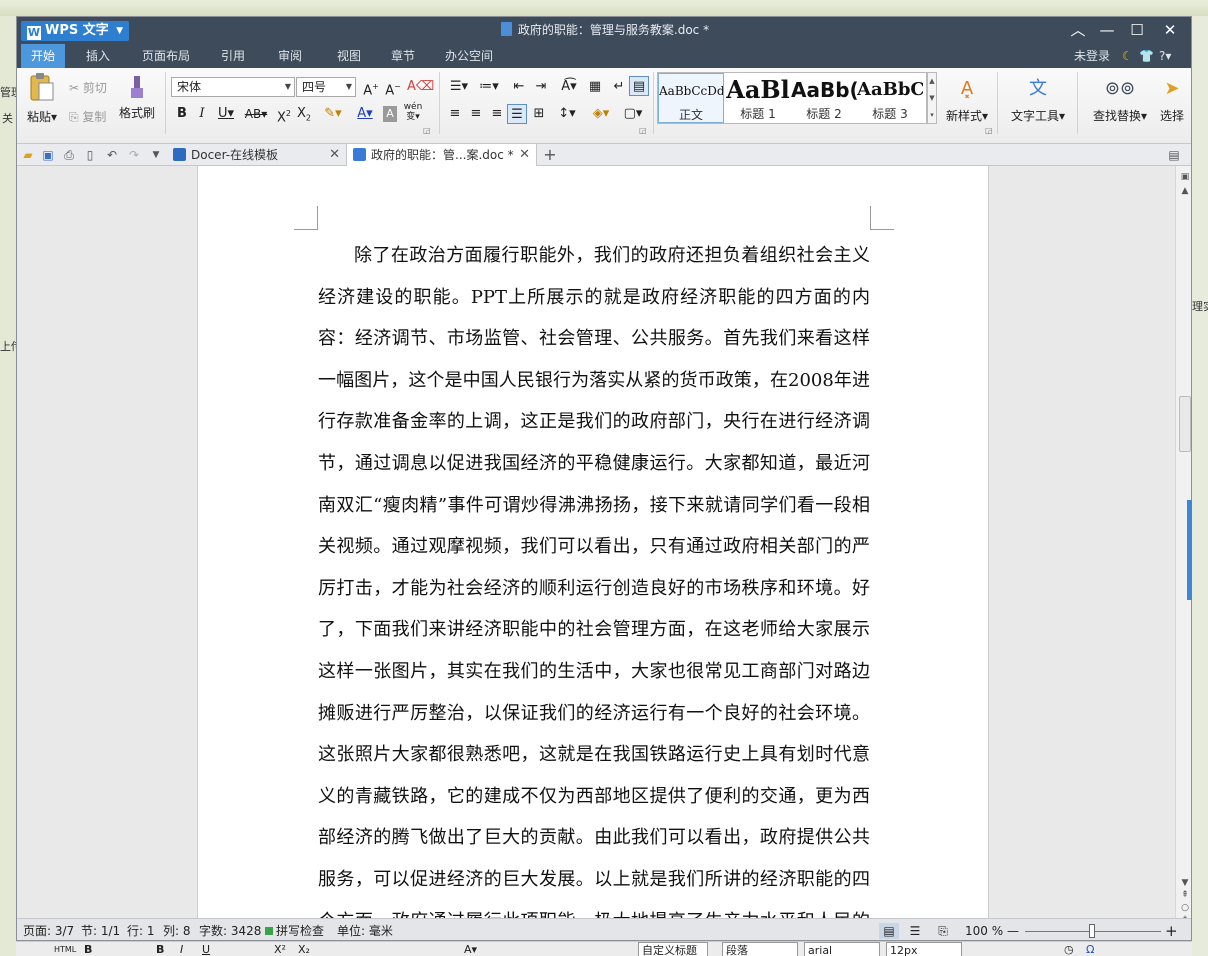 This screenshot has height=956, width=1208. Describe the element at coordinates (1185, 424) in the screenshot. I see `scrollbar-thumb` at that location.